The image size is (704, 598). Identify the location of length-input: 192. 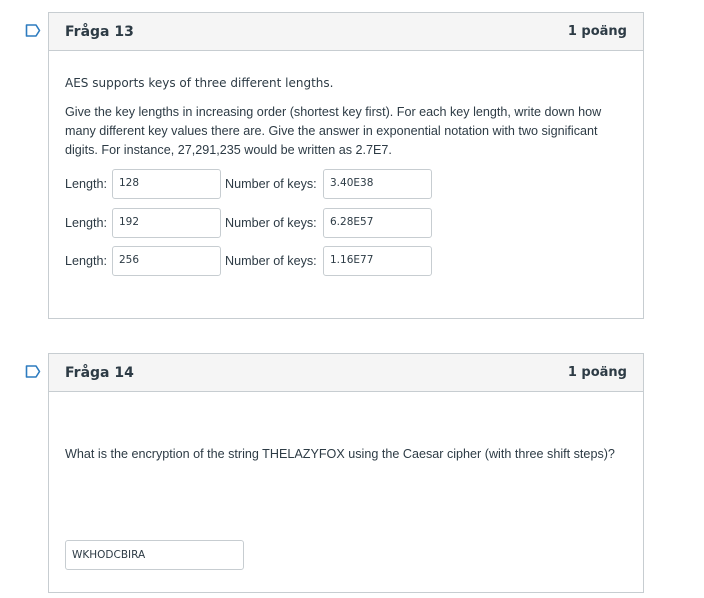
(166, 223).